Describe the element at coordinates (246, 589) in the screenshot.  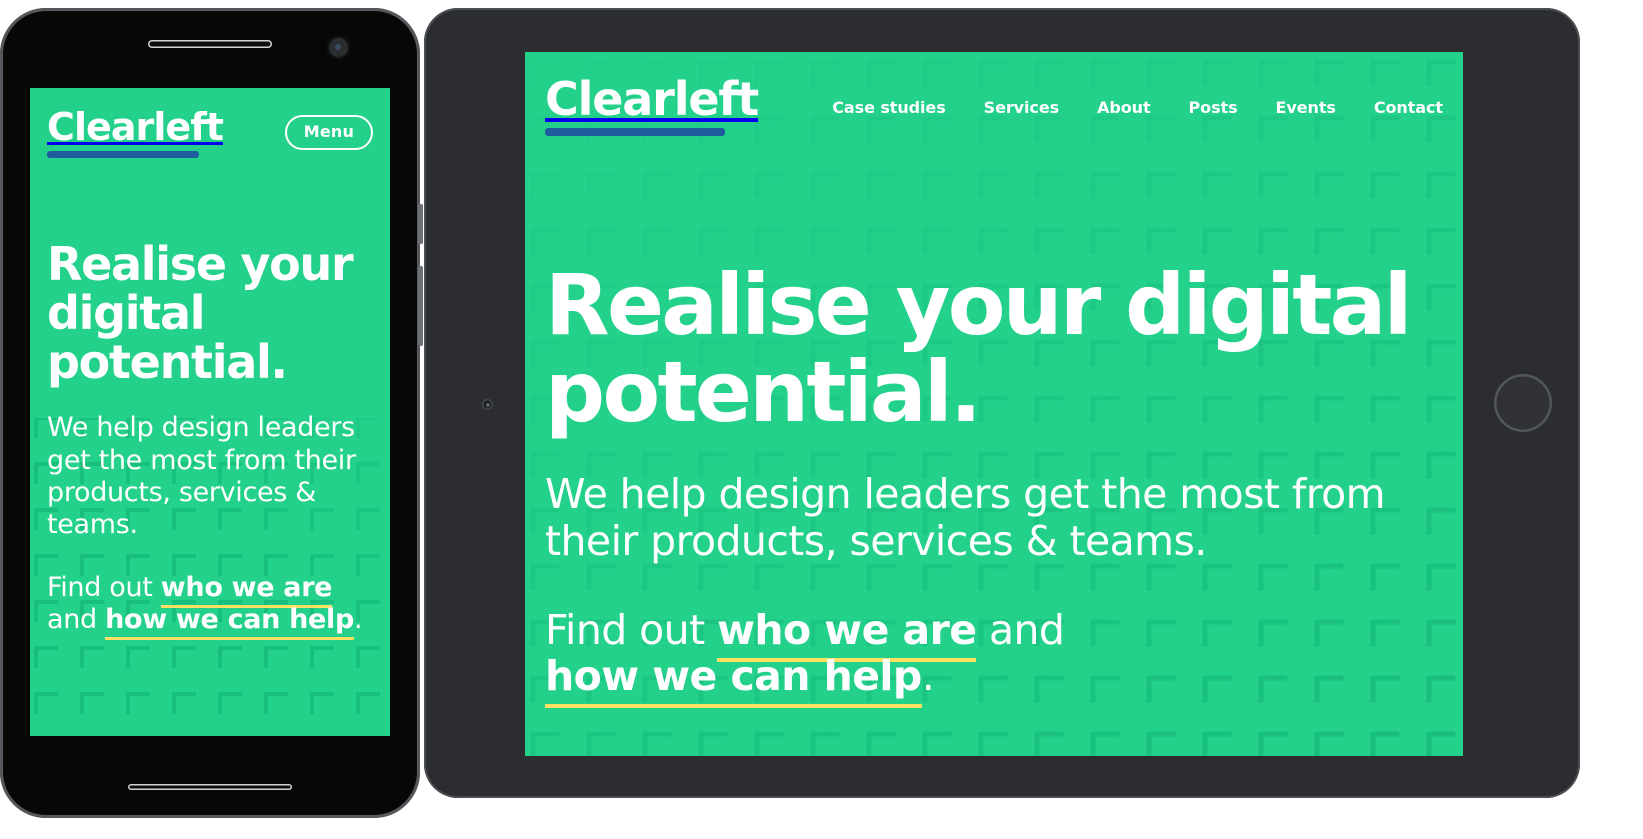
I see `cta-link-who-we-are: who we are` at that location.